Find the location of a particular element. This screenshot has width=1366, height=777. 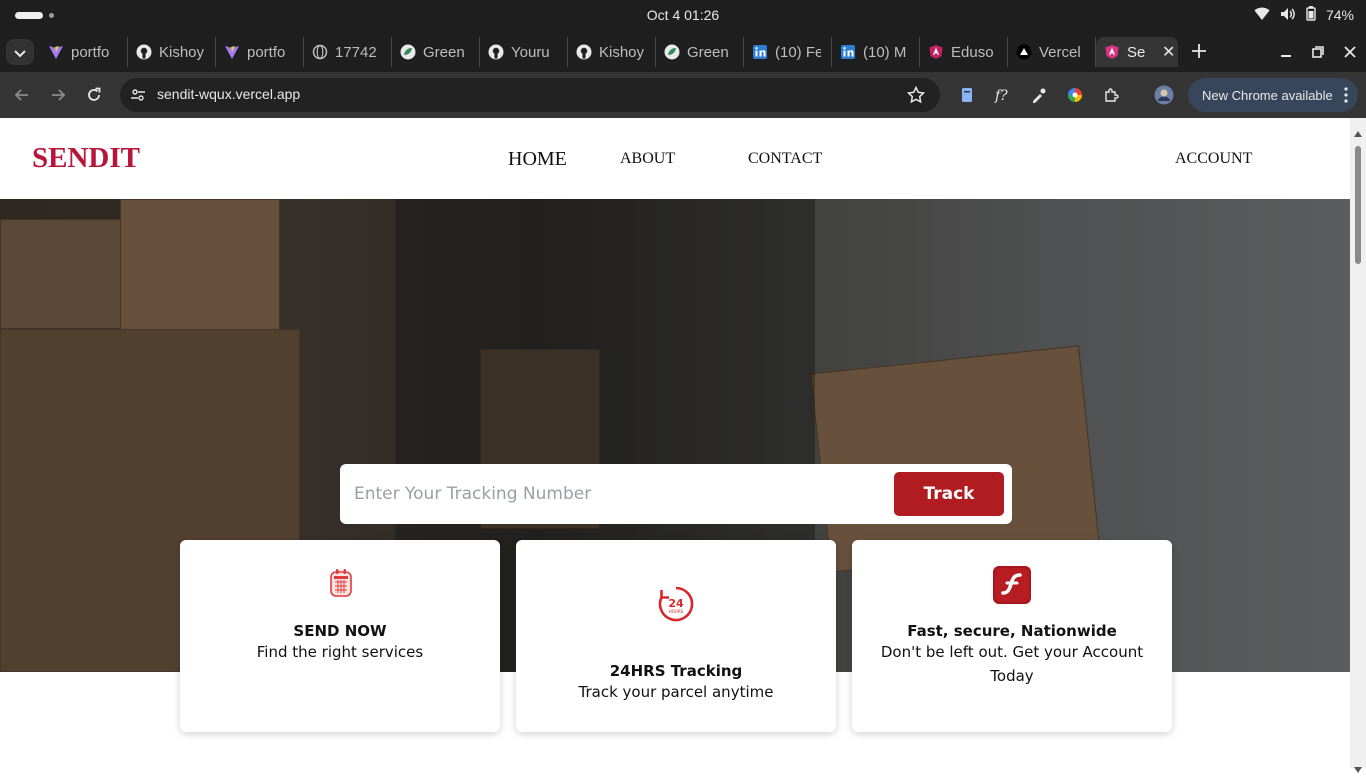

plus-icon is located at coordinates (1199, 51).